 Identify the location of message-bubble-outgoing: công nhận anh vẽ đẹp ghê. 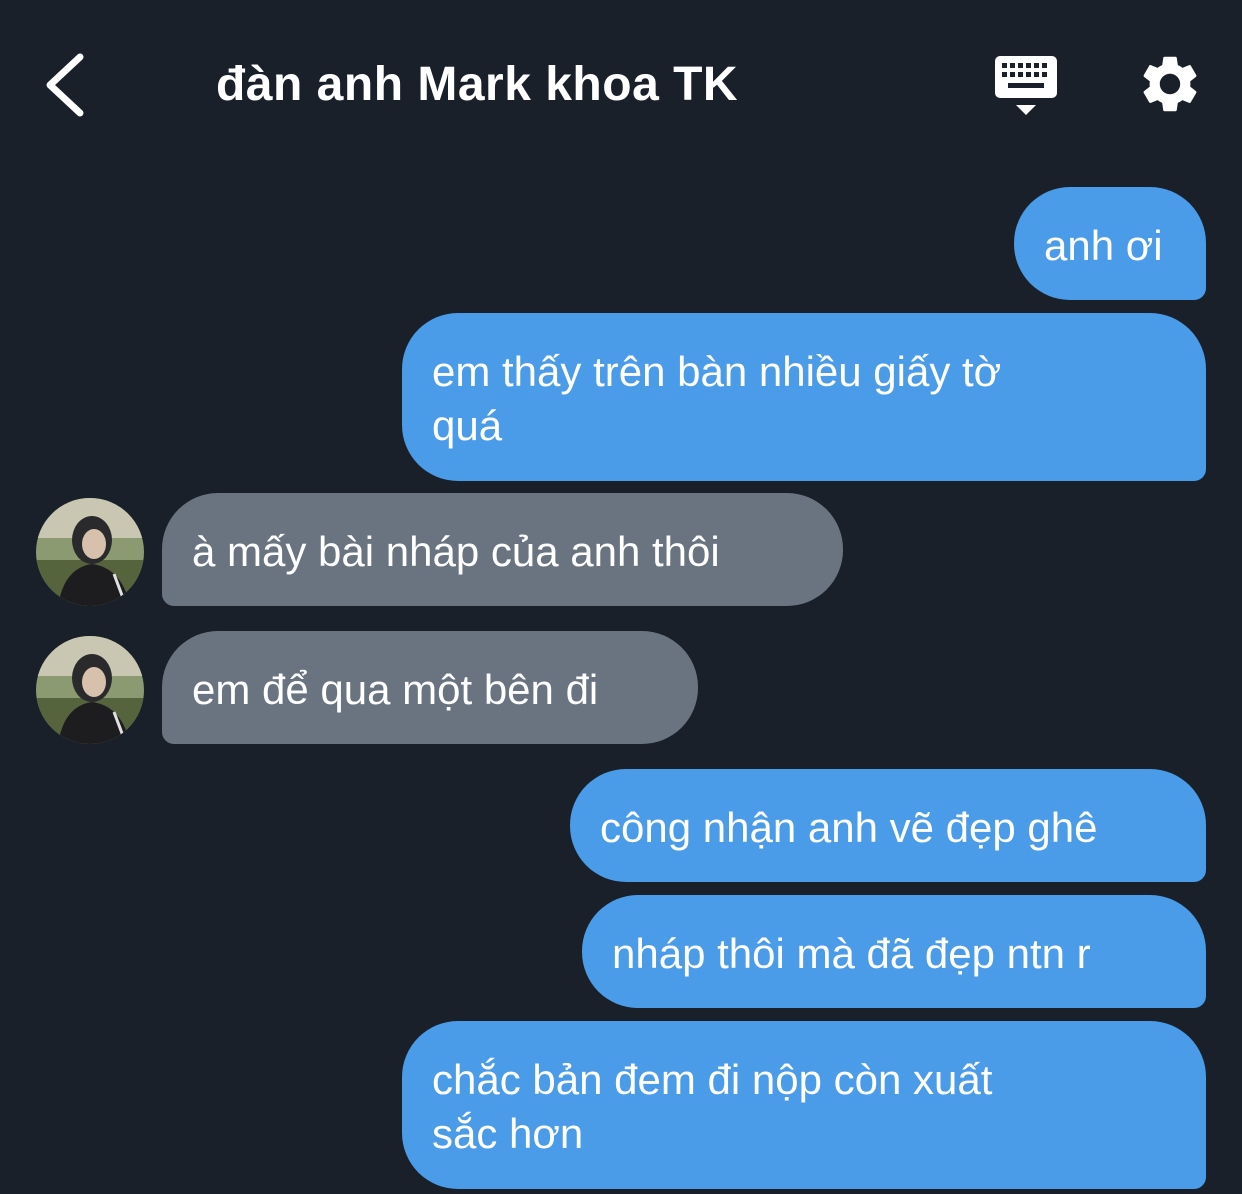
(888, 825).